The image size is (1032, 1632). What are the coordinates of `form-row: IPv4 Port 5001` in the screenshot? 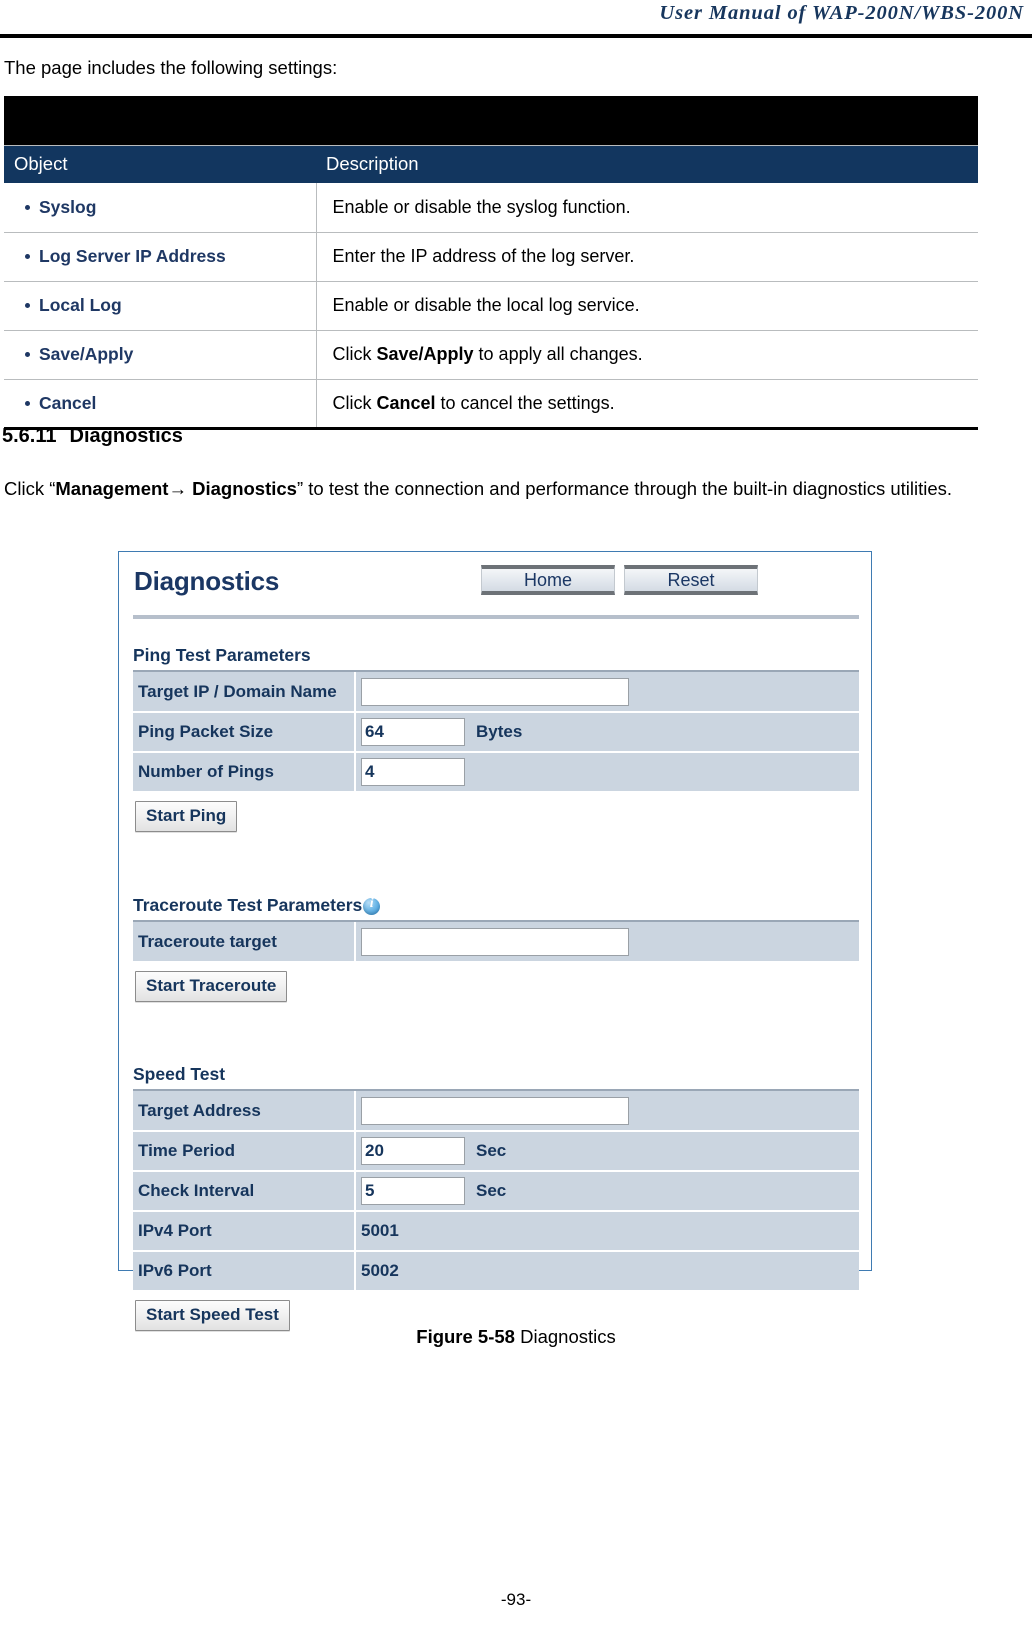 It's located at (496, 1231).